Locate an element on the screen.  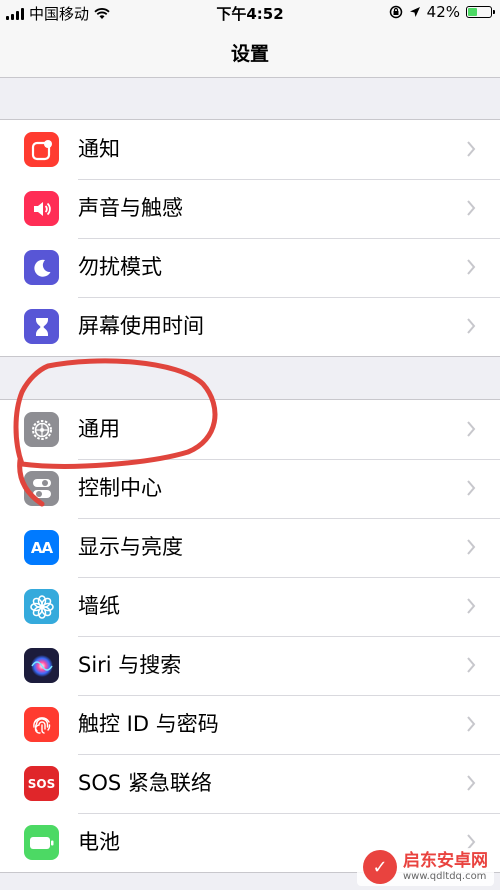
sos-icon: SOS is located at coordinates (41, 783).